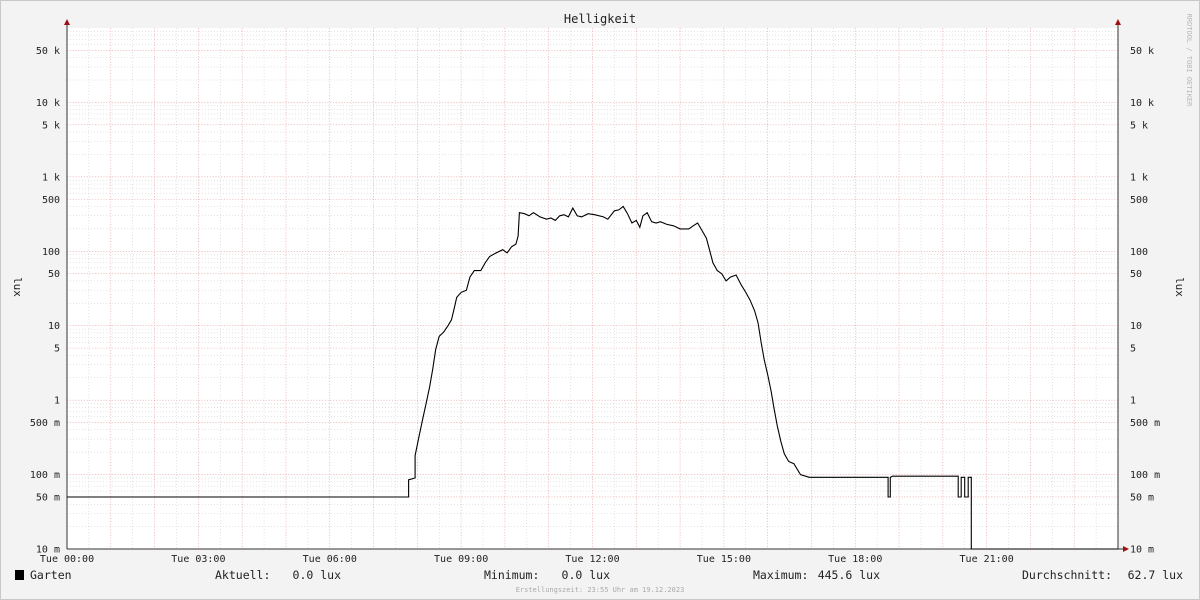 This screenshot has height=600, width=1200. What do you see at coordinates (592, 559) in the screenshot?
I see `x-tick-label: Tue 12:00` at bounding box center [592, 559].